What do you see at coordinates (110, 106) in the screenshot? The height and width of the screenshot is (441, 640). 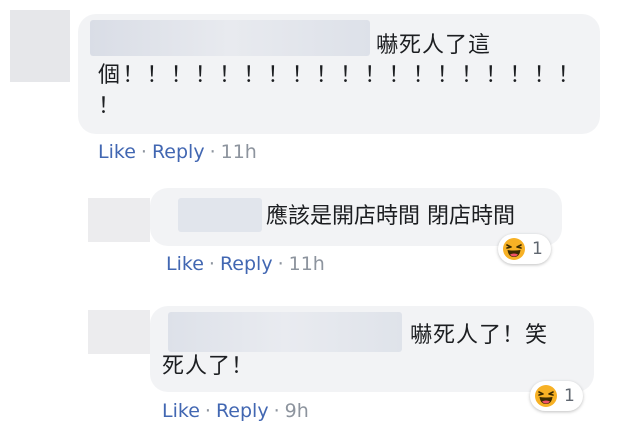 I see `comment-text: ！` at bounding box center [110, 106].